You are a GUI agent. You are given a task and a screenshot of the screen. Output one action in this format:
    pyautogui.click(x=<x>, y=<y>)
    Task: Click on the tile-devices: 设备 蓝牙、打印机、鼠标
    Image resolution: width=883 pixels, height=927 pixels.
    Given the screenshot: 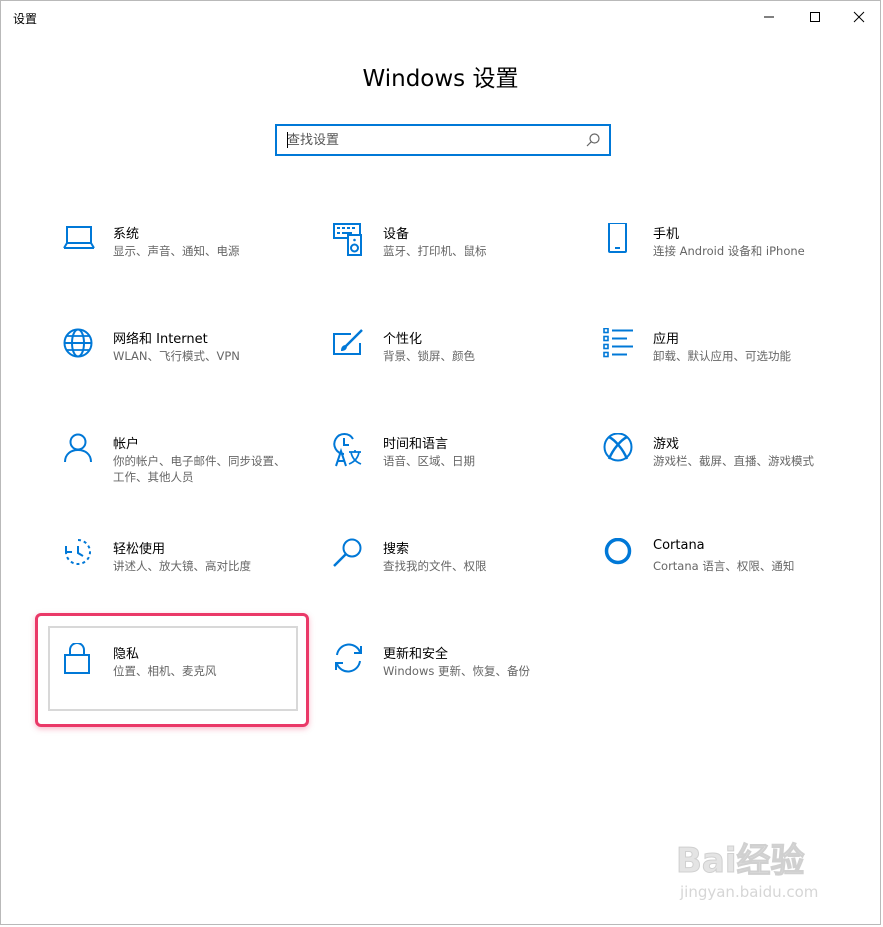 What is the action you would take?
    pyautogui.click(x=468, y=268)
    